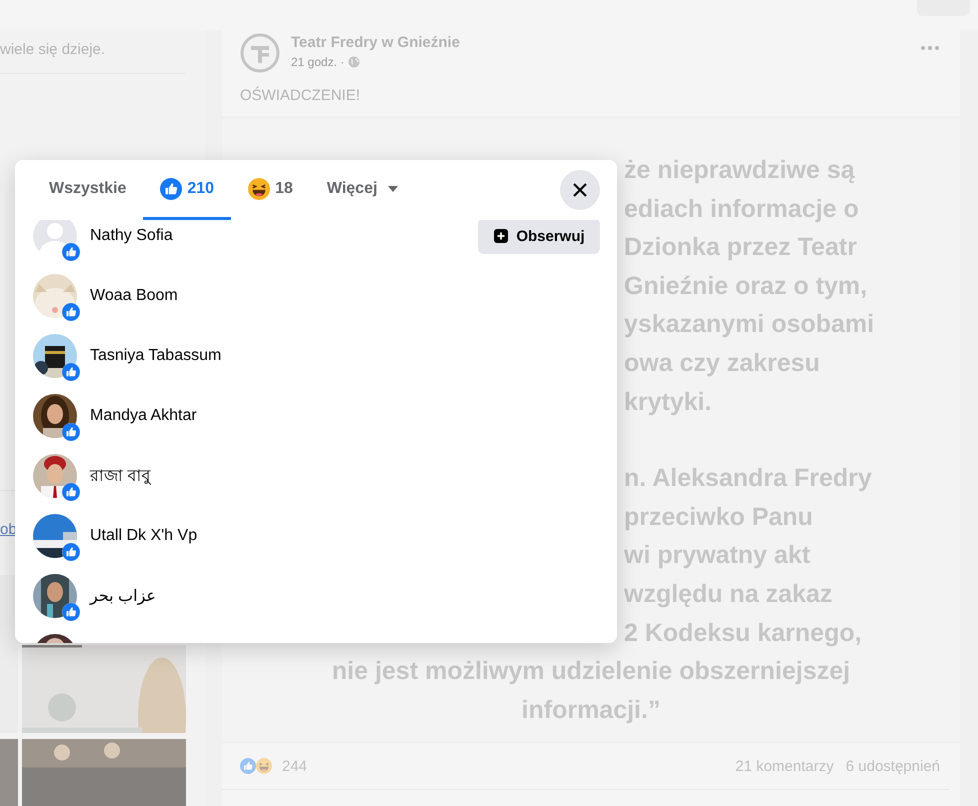  What do you see at coordinates (354, 62) in the screenshot?
I see `globe-icon` at bounding box center [354, 62].